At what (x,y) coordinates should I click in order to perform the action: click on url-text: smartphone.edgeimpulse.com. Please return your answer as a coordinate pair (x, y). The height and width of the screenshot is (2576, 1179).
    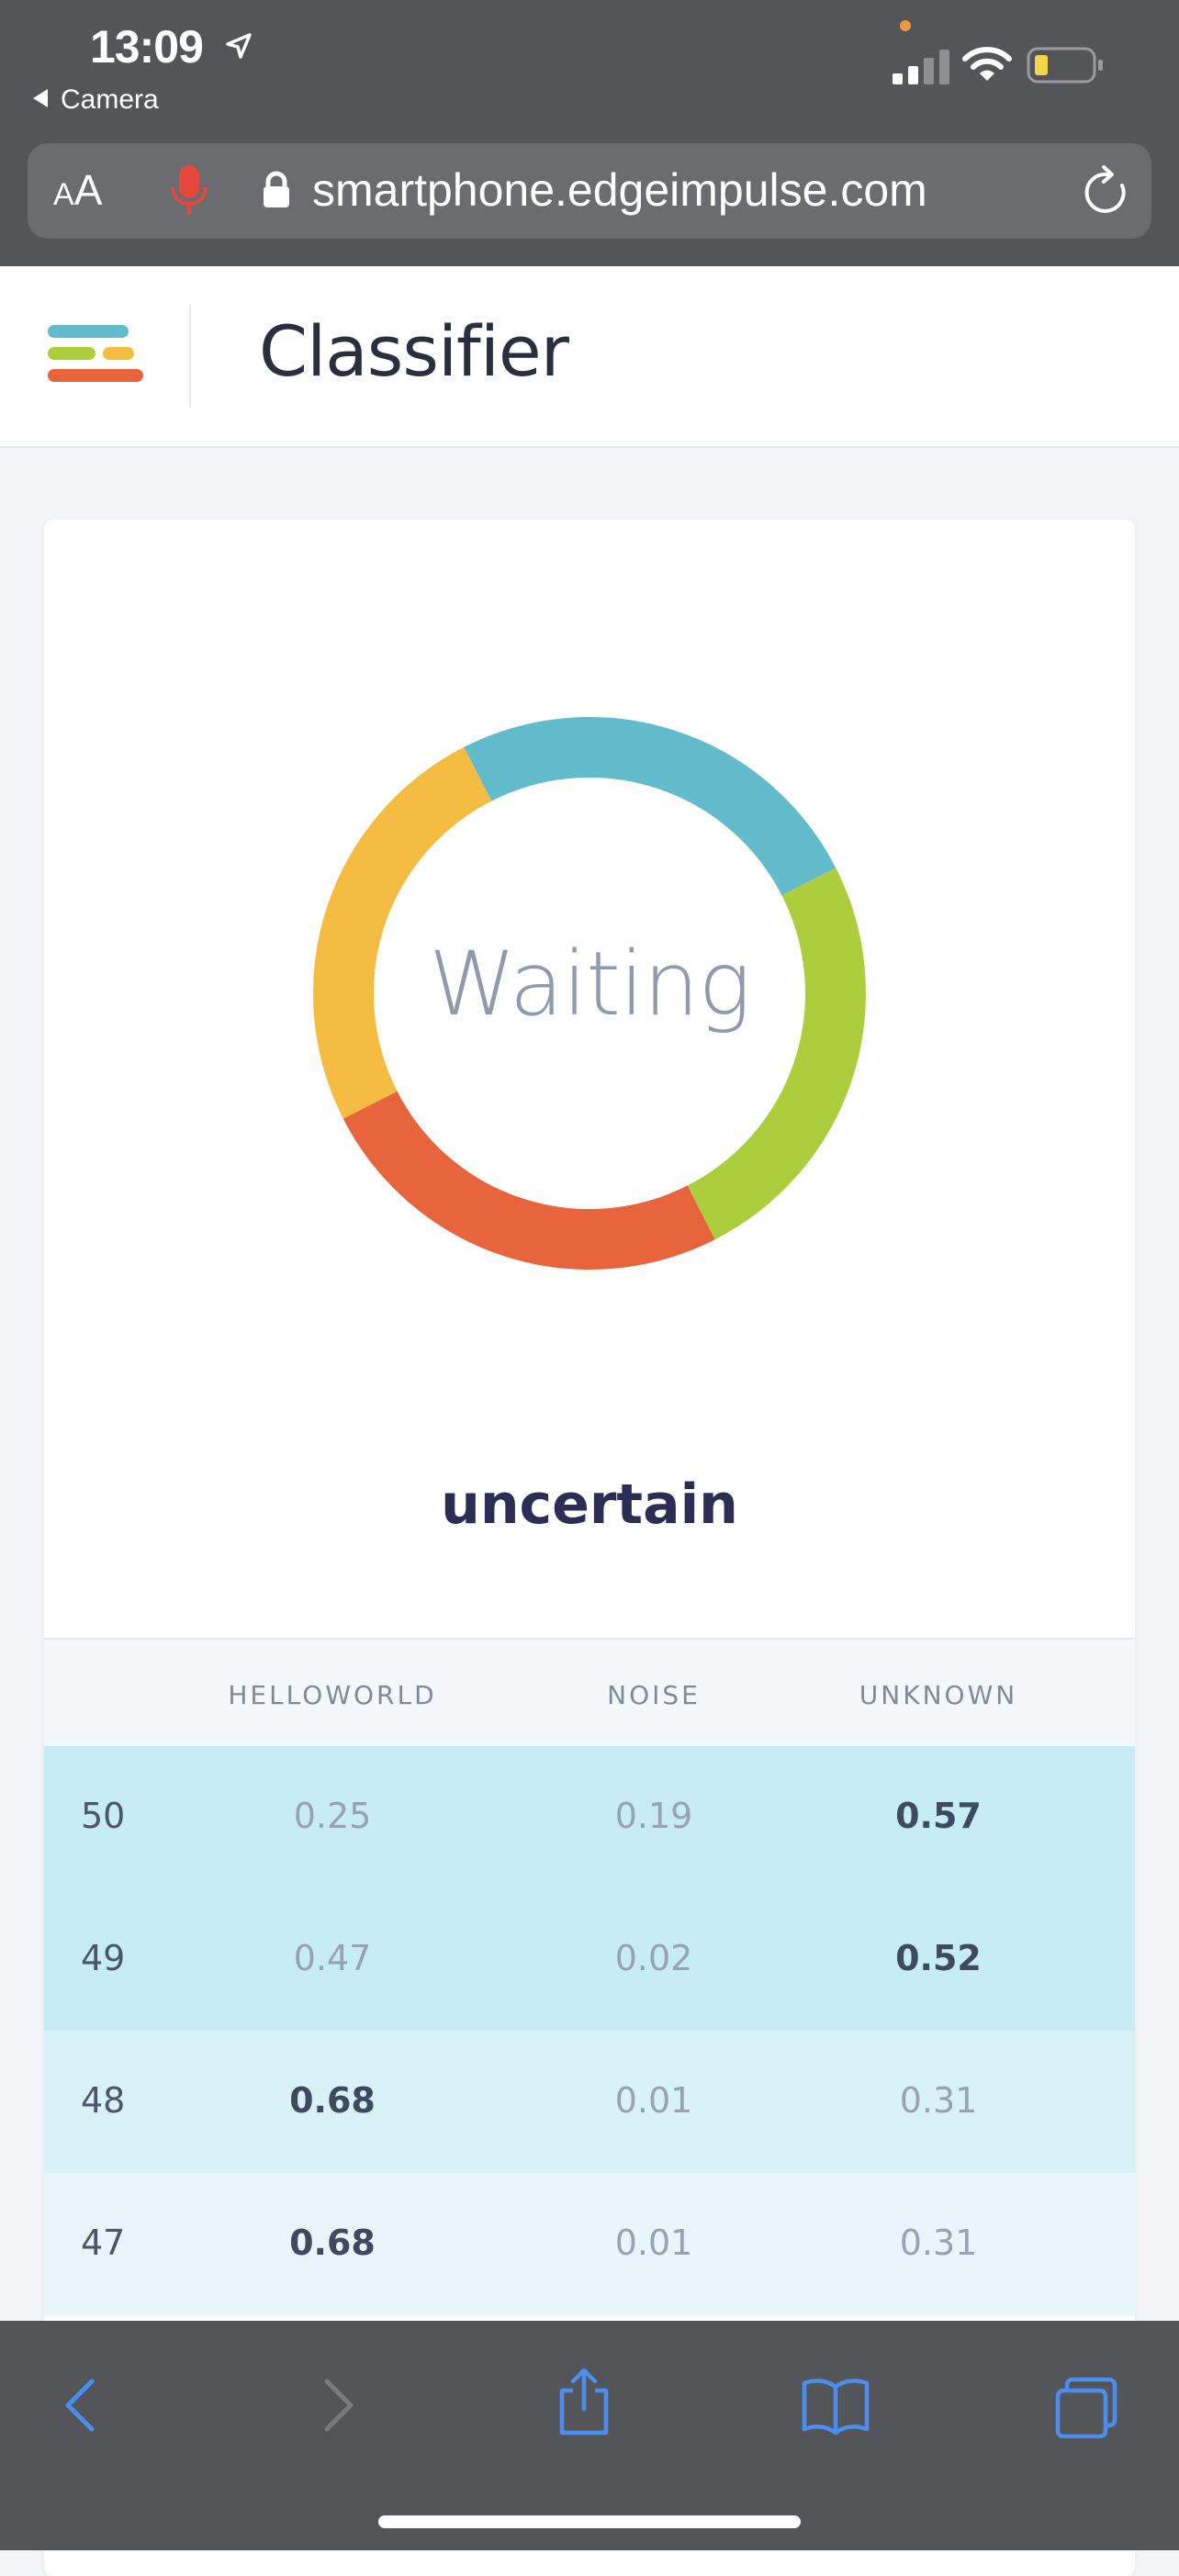
    Looking at the image, I should click on (619, 190).